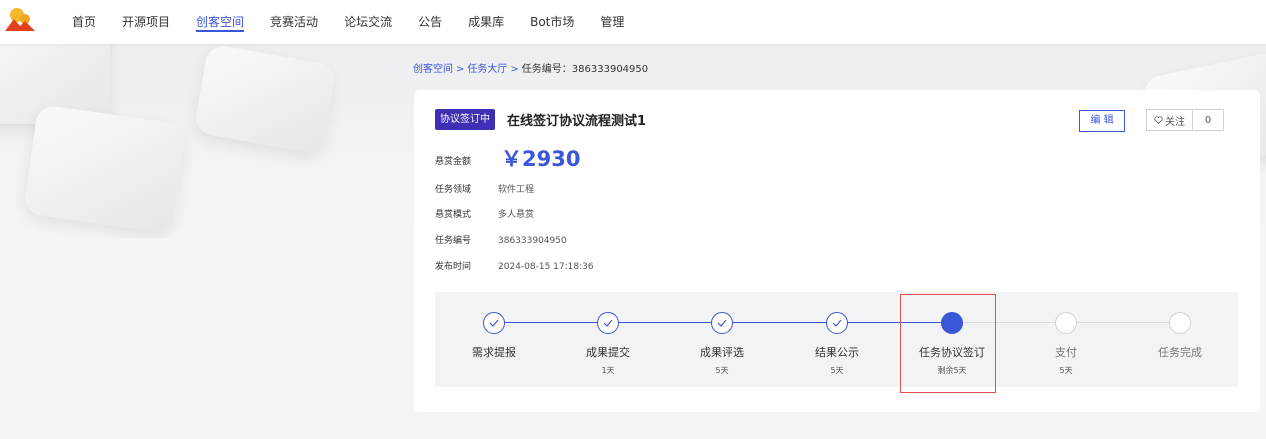 The width and height of the screenshot is (1266, 439). Describe the element at coordinates (465, 119) in the screenshot. I see `status-badge: 协议签订中` at that location.